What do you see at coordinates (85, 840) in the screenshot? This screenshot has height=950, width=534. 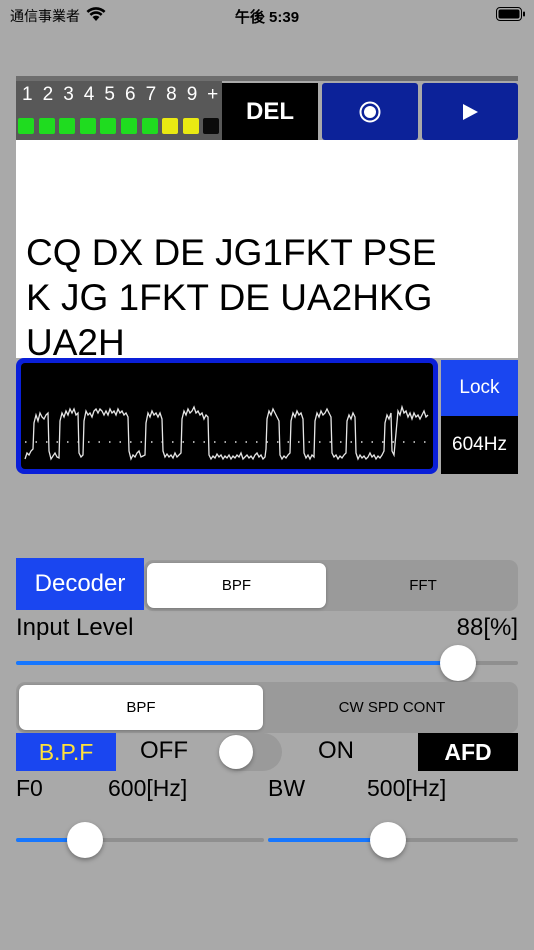 I see `f0-slider-thumb` at bounding box center [85, 840].